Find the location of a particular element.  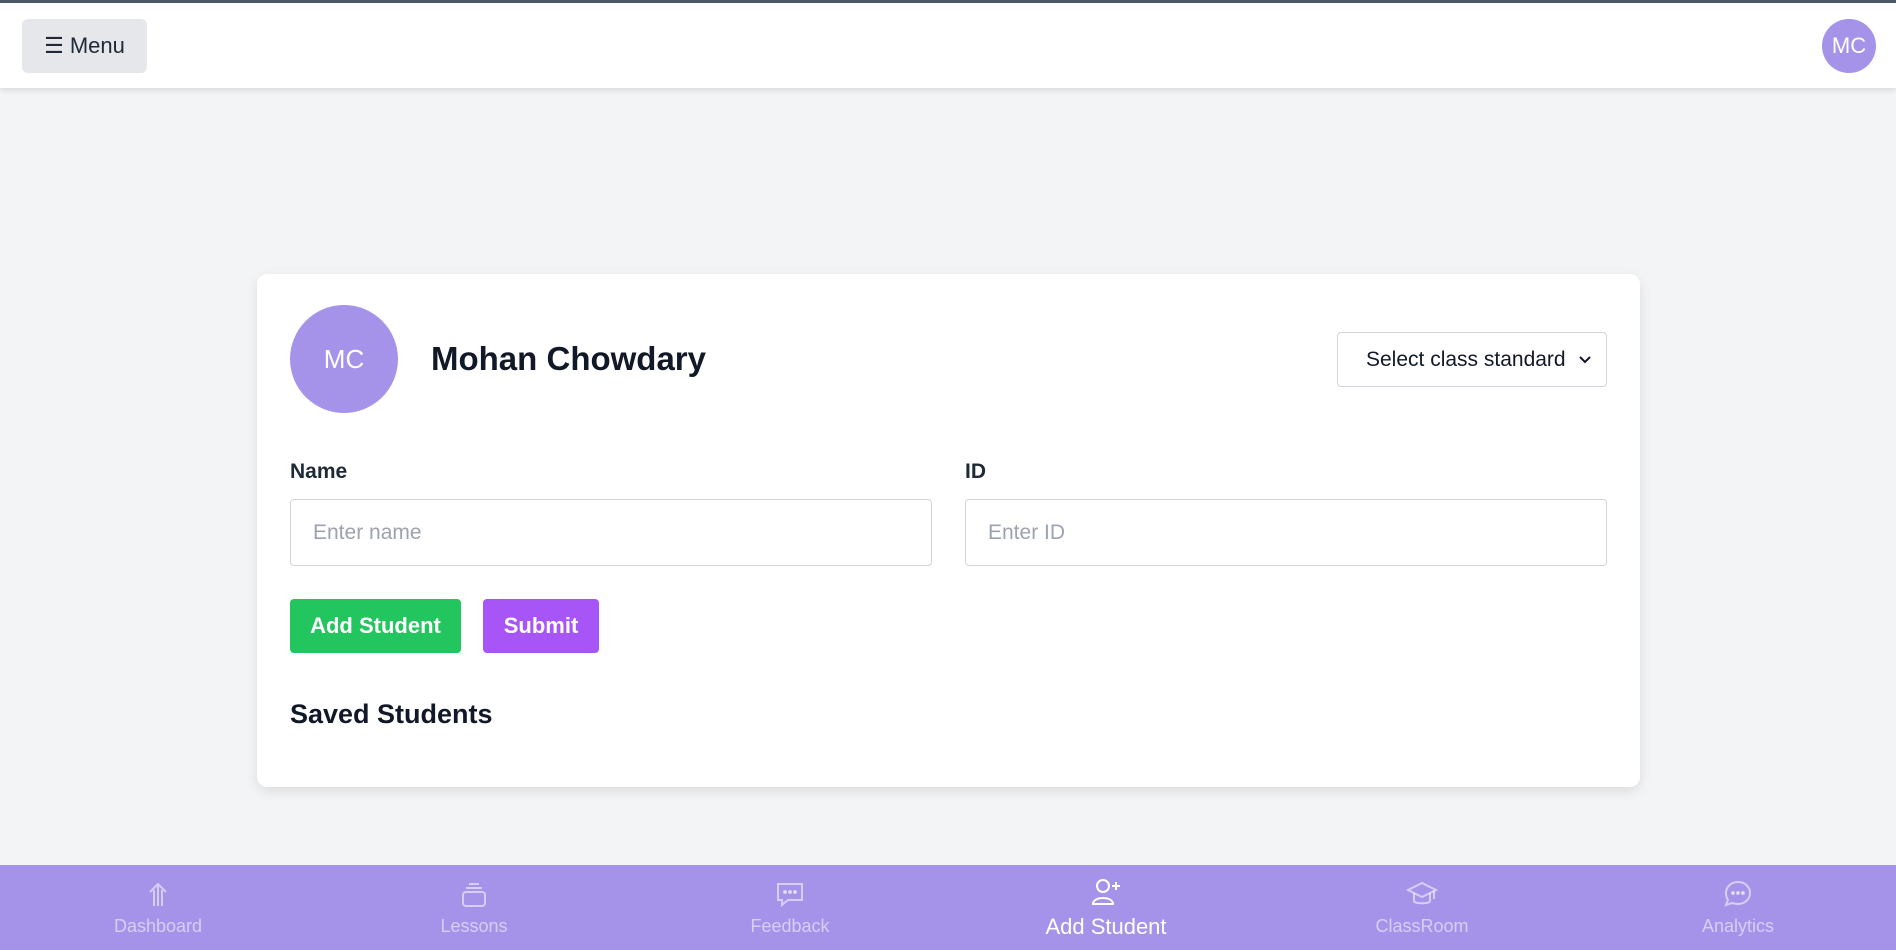

name-label: Name is located at coordinates (319, 471).